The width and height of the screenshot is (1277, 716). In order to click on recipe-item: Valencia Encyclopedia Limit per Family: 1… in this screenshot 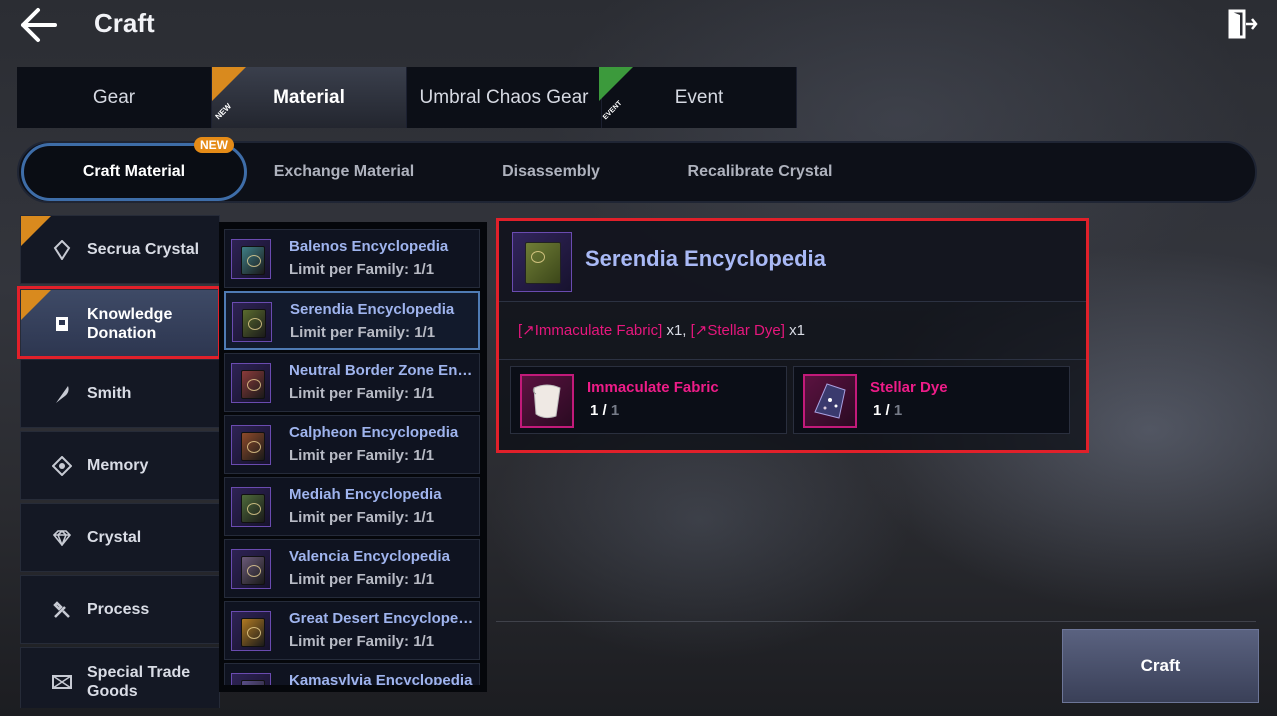, I will do `click(352, 568)`.